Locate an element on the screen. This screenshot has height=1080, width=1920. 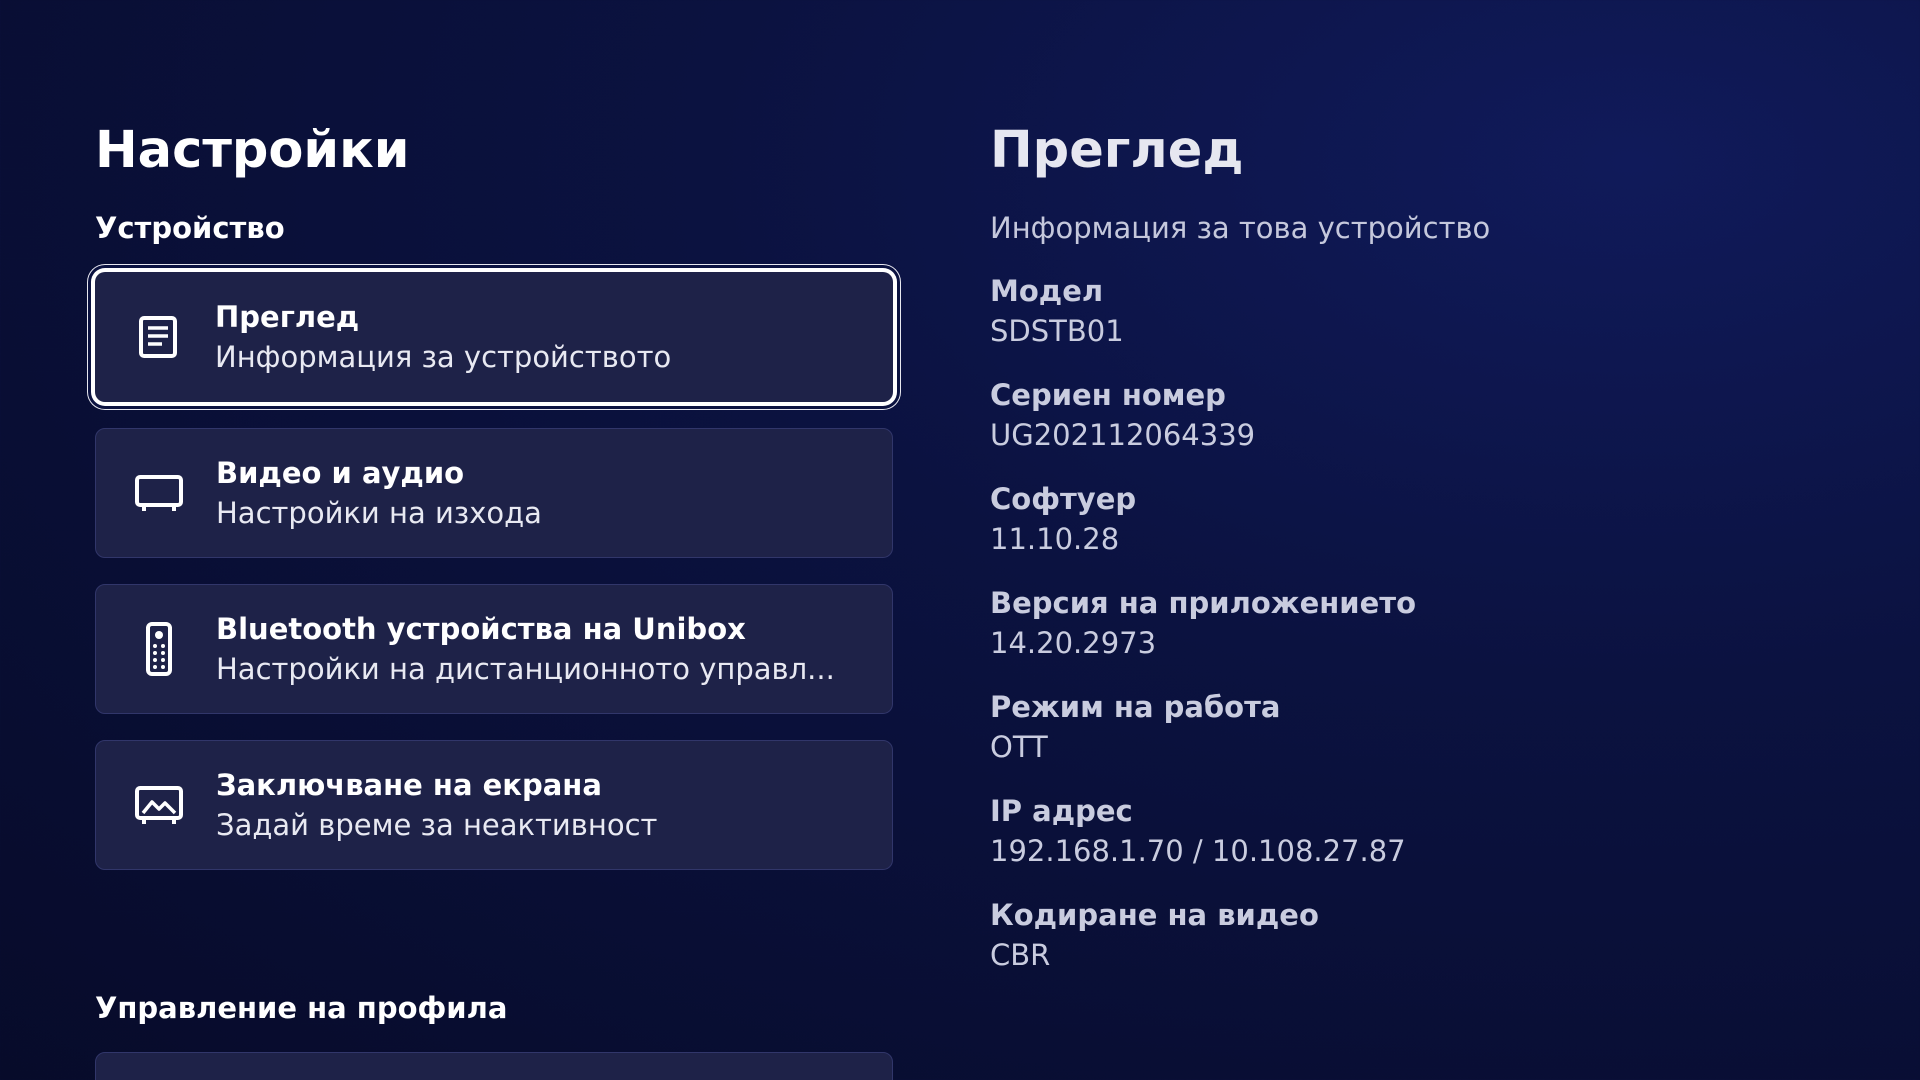
tv-icon is located at coordinates (159, 493).